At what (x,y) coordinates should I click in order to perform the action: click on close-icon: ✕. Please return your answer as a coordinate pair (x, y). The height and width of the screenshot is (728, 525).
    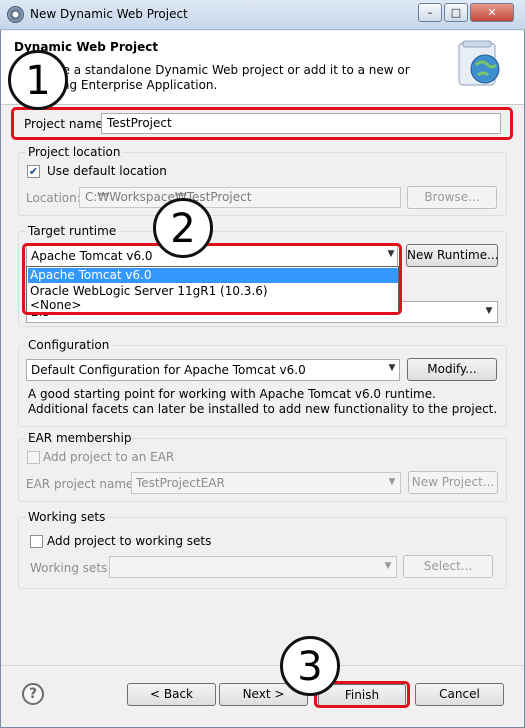
    Looking at the image, I should click on (492, 12).